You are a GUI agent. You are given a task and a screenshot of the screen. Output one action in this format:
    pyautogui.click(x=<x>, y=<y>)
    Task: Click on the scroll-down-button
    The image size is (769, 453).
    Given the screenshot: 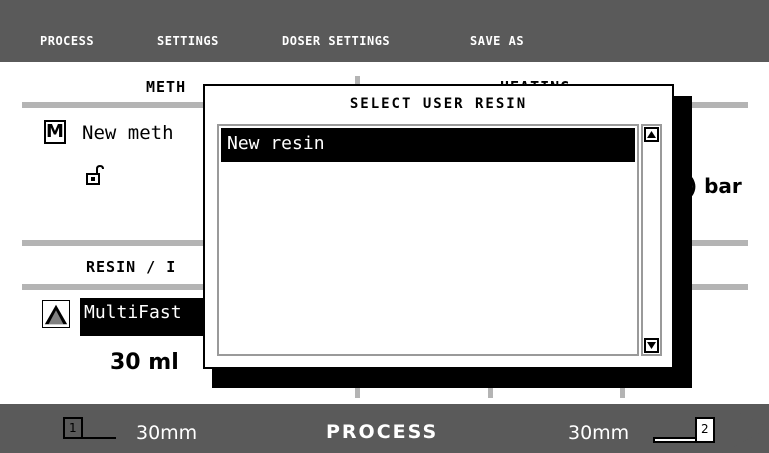 What is the action you would take?
    pyautogui.click(x=651, y=345)
    